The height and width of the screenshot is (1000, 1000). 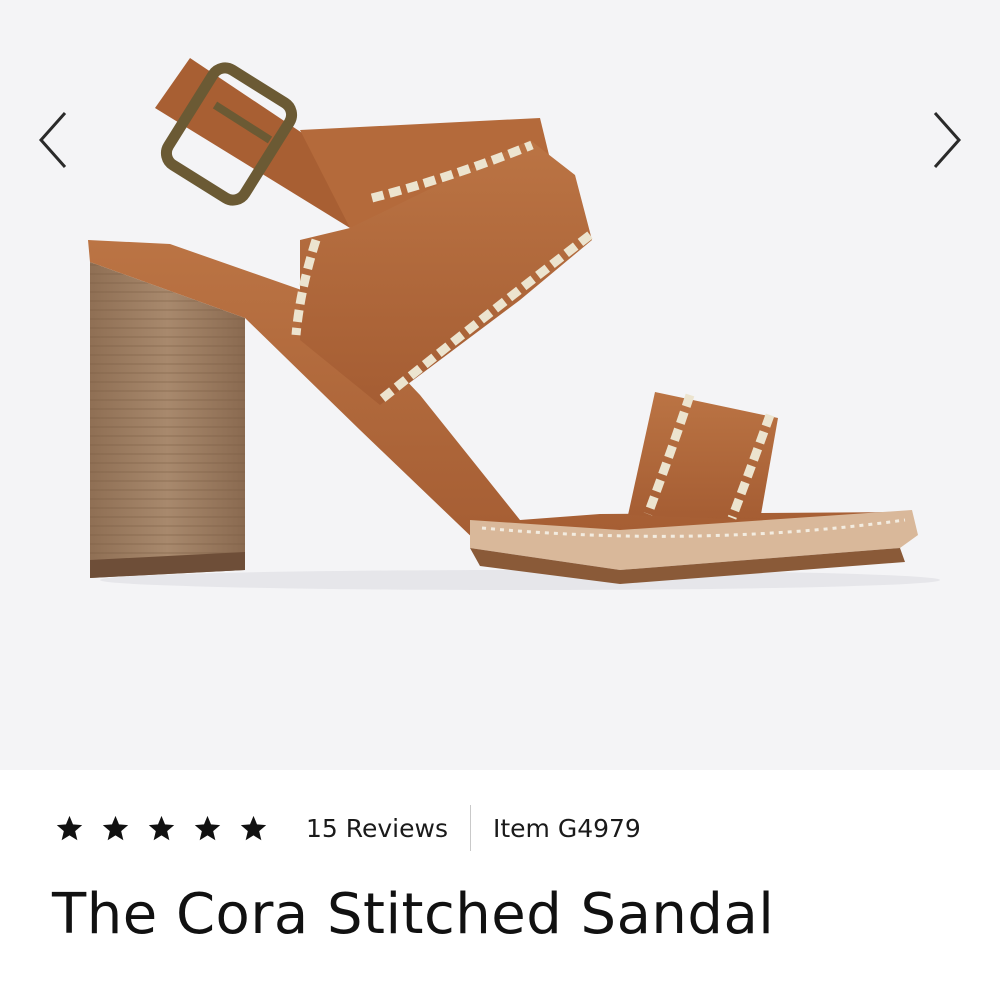 I want to click on star-rating, so click(x=161, y=828).